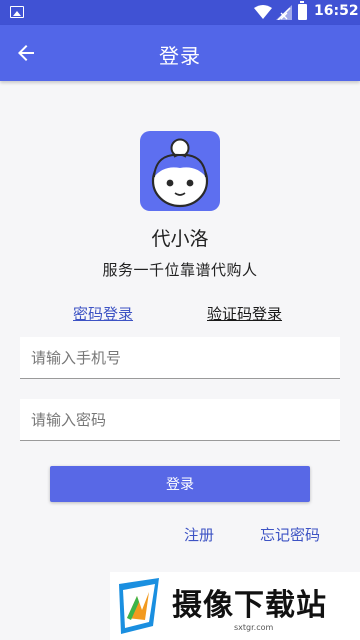 This screenshot has height=640, width=360. What do you see at coordinates (103, 313) in the screenshot?
I see `tab-password-login: 密码登录` at bounding box center [103, 313].